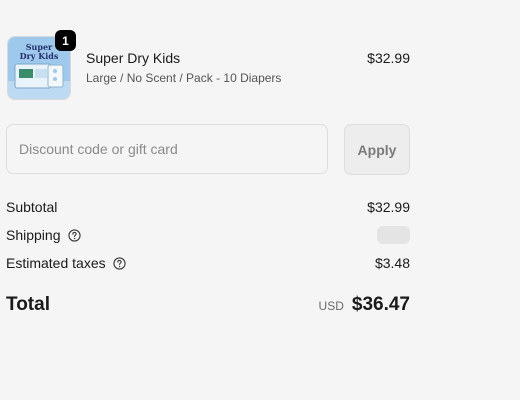  I want to click on quantity-badge: 1, so click(65, 40).